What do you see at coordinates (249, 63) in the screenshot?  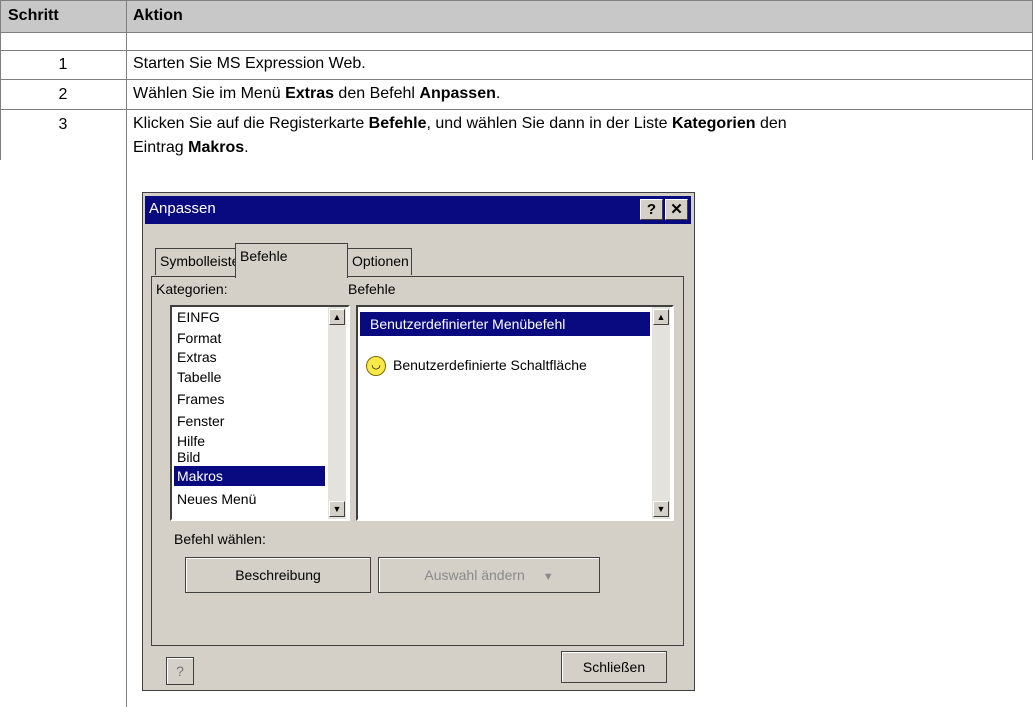 I see `step-action: Starten Sie MS Expression Web.` at bounding box center [249, 63].